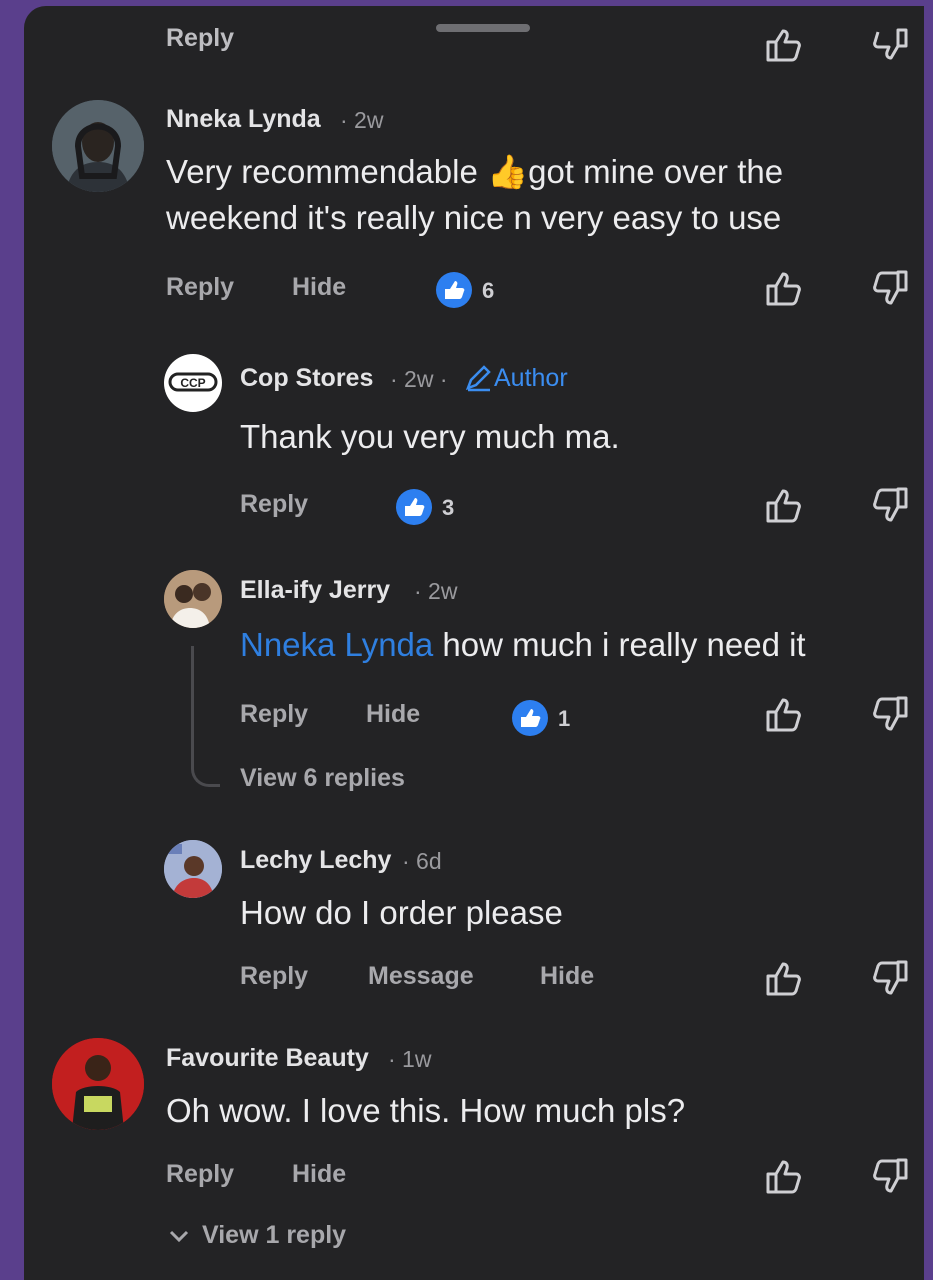 The height and width of the screenshot is (1280, 933). I want to click on comment-time: · 6d, so click(422, 861).